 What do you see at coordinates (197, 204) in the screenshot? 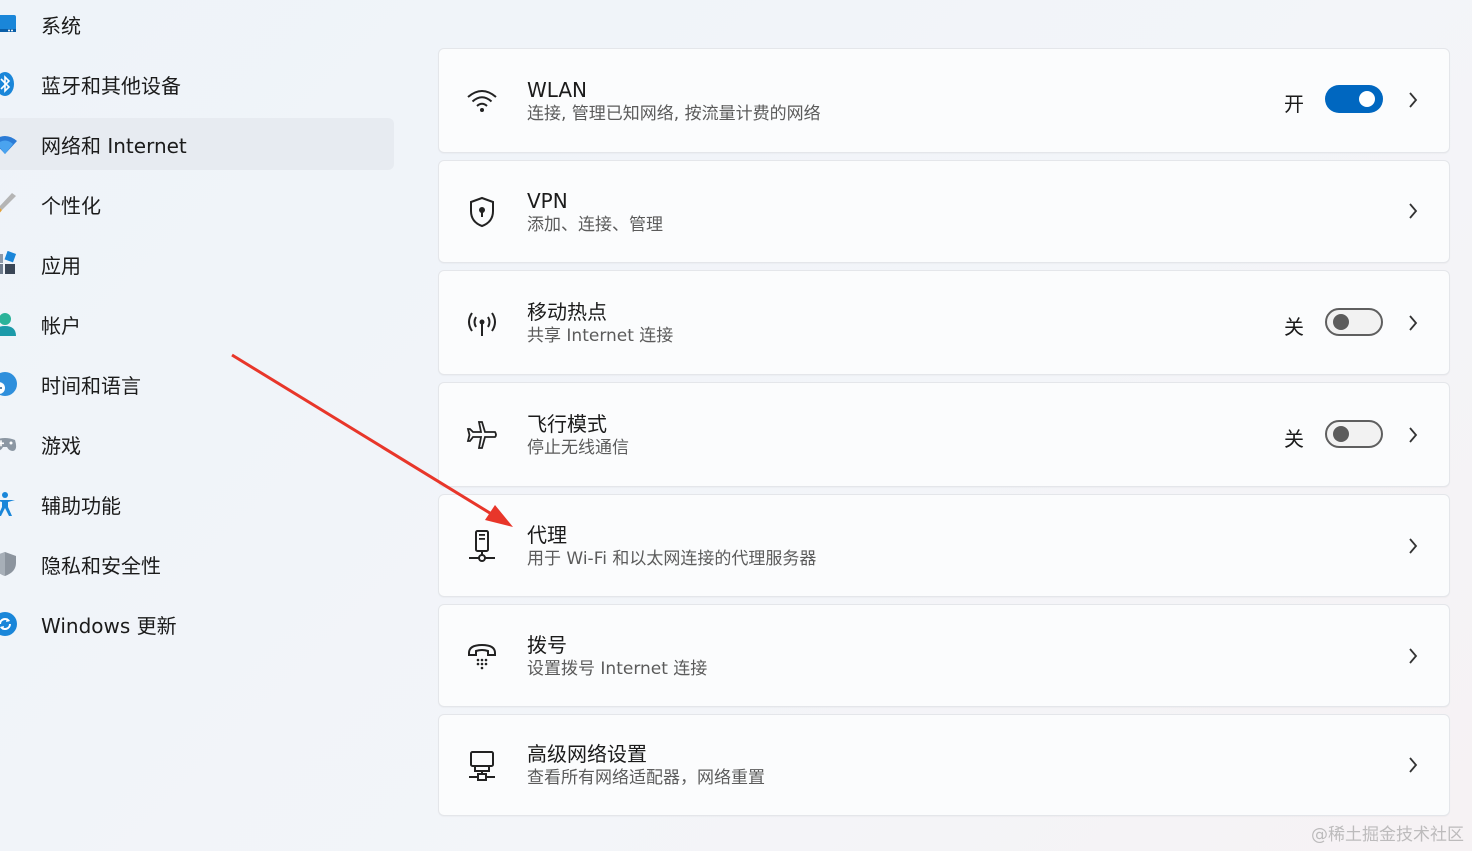
I see `sidebar-item-personalization: 个性化` at bounding box center [197, 204].